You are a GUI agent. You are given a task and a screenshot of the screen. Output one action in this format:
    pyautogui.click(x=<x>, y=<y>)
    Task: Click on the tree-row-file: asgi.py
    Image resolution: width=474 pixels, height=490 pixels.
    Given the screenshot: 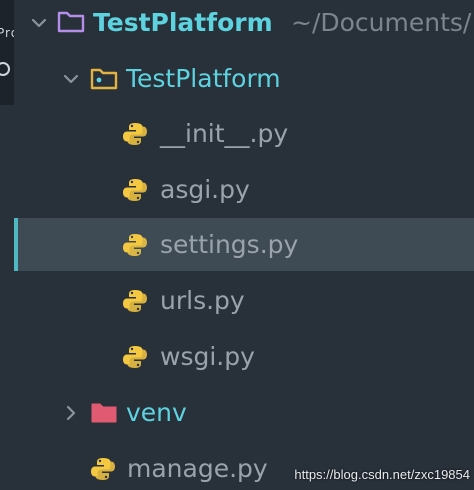 What is the action you would take?
    pyautogui.click(x=244, y=189)
    